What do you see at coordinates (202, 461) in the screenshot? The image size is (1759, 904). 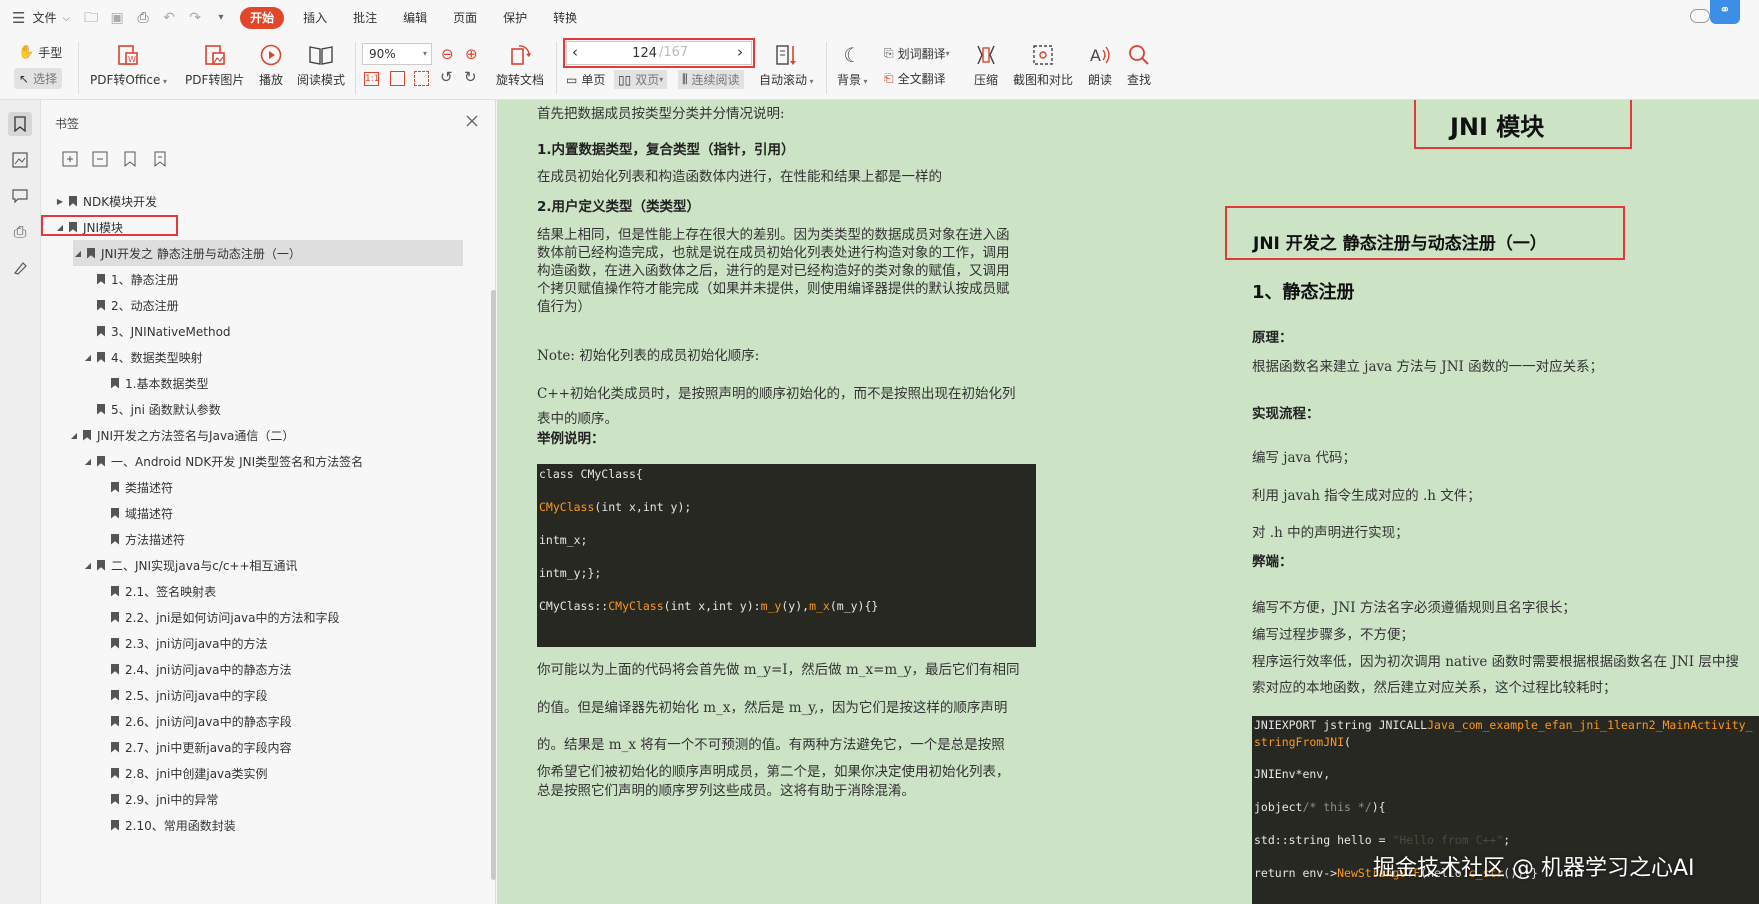 I see `bookmark-item: ◢ 一、Android NDK开发 JNI类型签名和方法签名` at bounding box center [202, 461].